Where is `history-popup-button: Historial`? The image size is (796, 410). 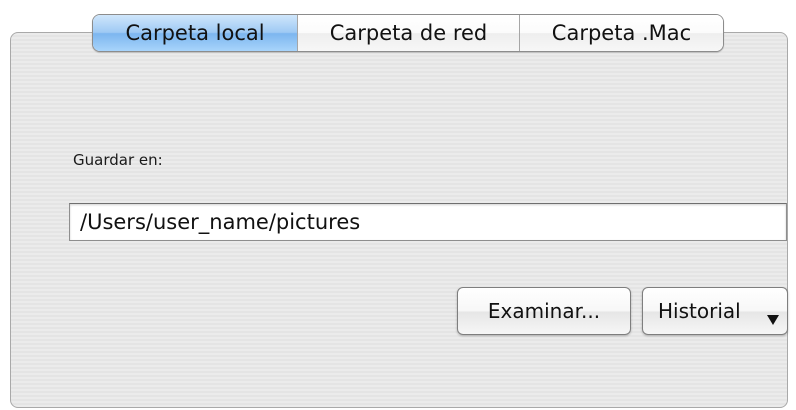 history-popup-button: Historial is located at coordinates (715, 311).